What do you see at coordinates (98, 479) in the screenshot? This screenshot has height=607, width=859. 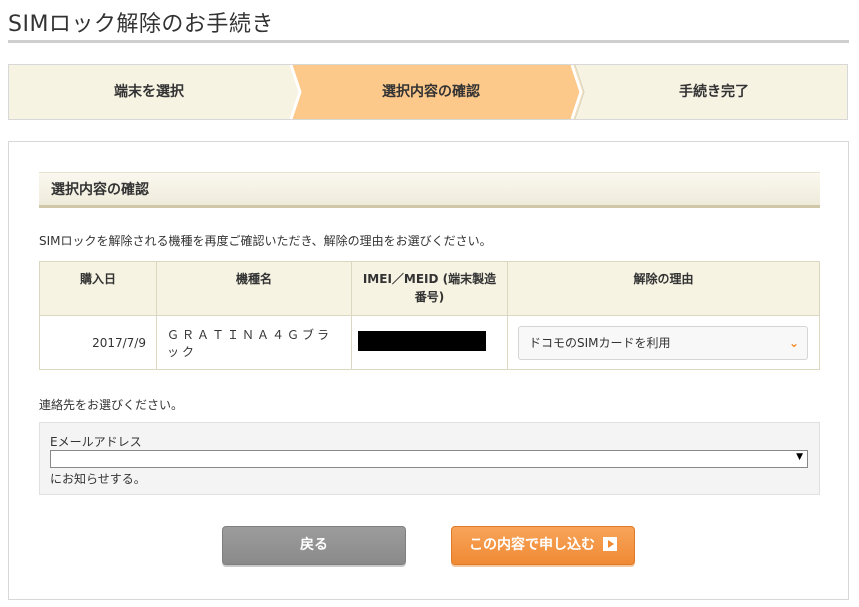 I see `contact-note: にお知らせする。` at bounding box center [98, 479].